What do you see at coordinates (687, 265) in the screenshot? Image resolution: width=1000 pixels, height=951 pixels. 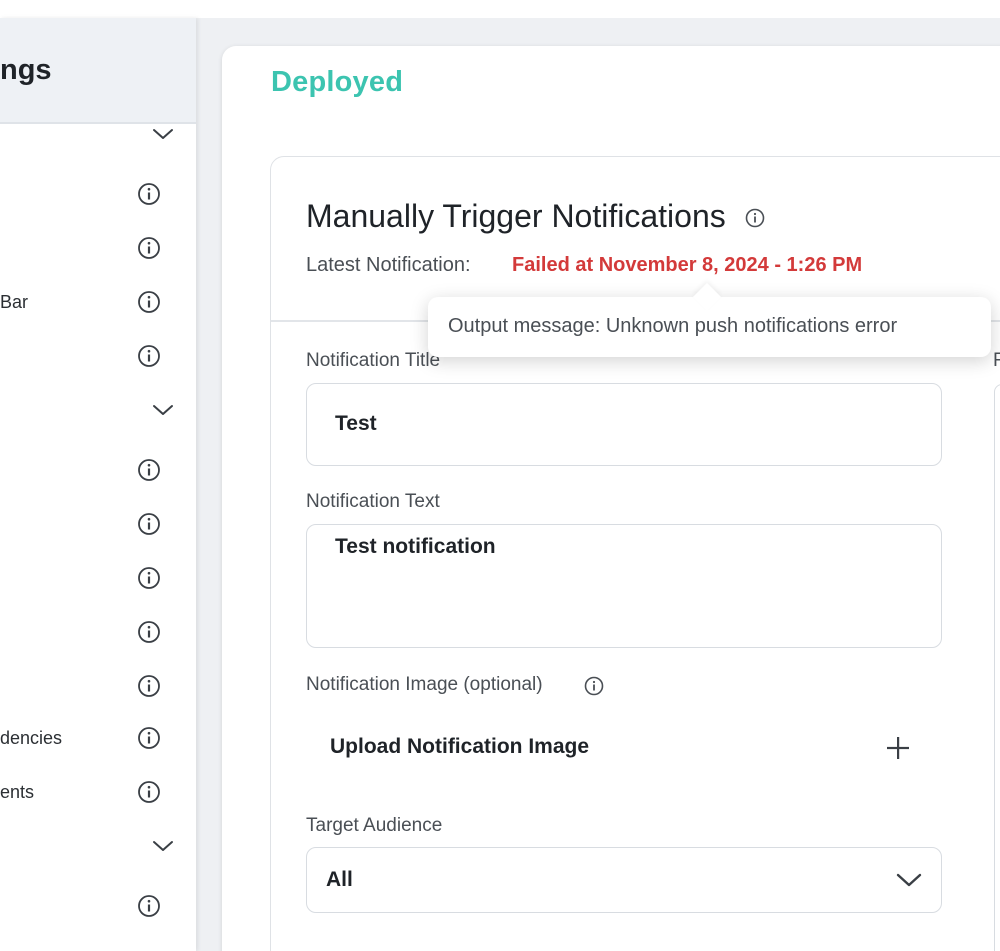 I see `latest-notification-status: Failed at November 8, 2024 - 1:26 PM` at bounding box center [687, 265].